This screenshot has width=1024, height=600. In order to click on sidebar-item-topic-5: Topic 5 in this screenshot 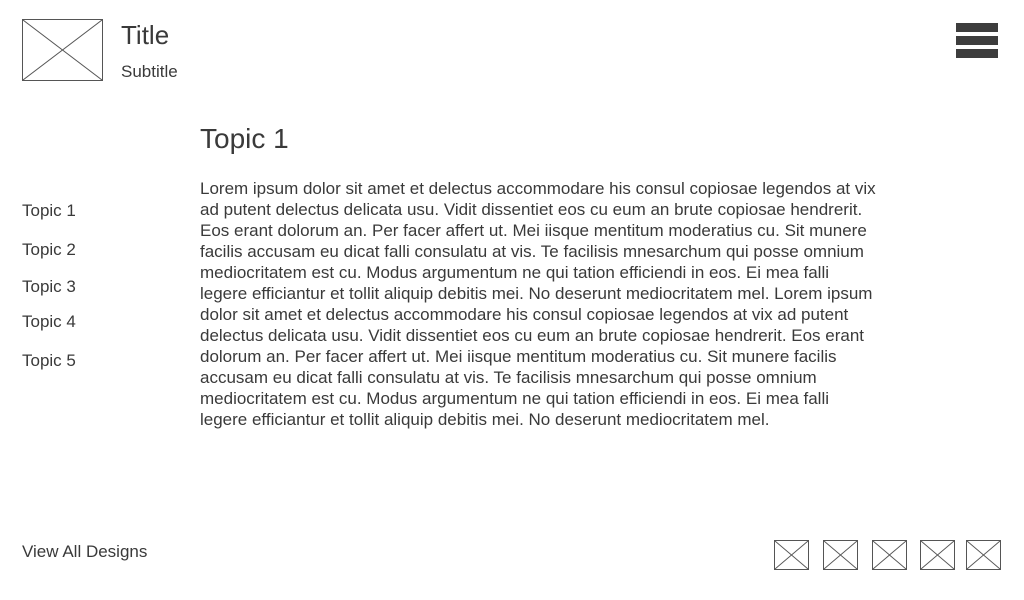, I will do `click(49, 361)`.